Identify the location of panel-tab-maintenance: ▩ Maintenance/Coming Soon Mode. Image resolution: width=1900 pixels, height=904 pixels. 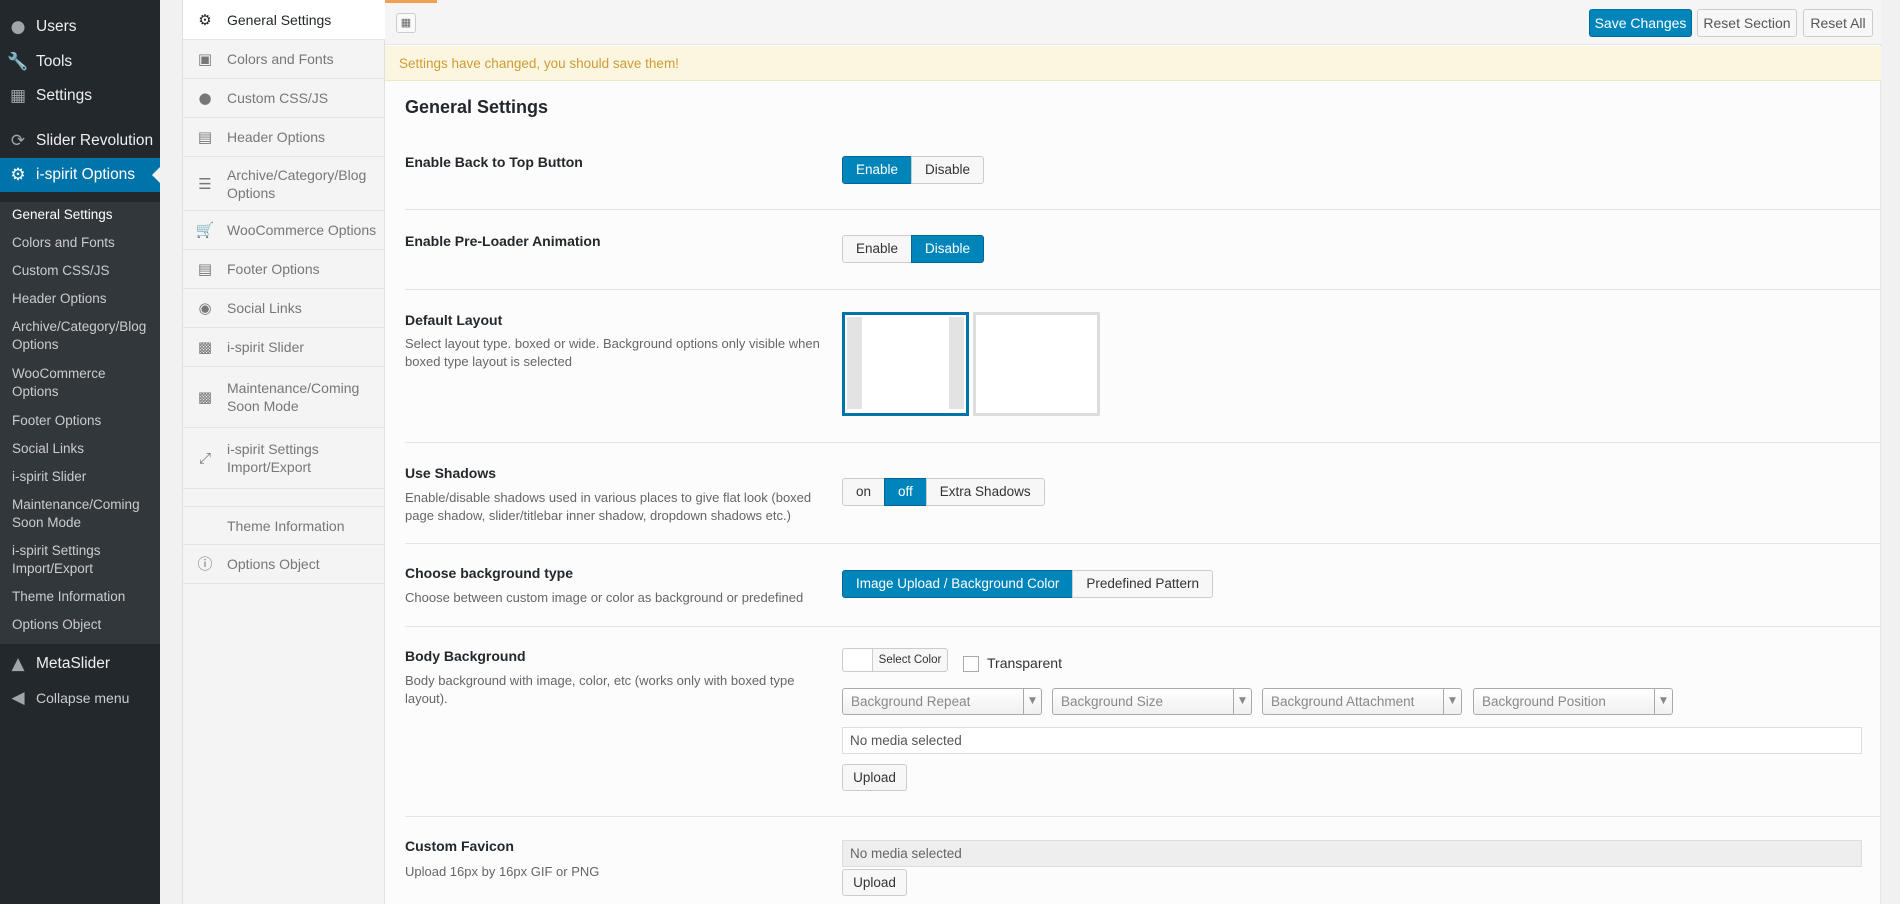
(284, 397).